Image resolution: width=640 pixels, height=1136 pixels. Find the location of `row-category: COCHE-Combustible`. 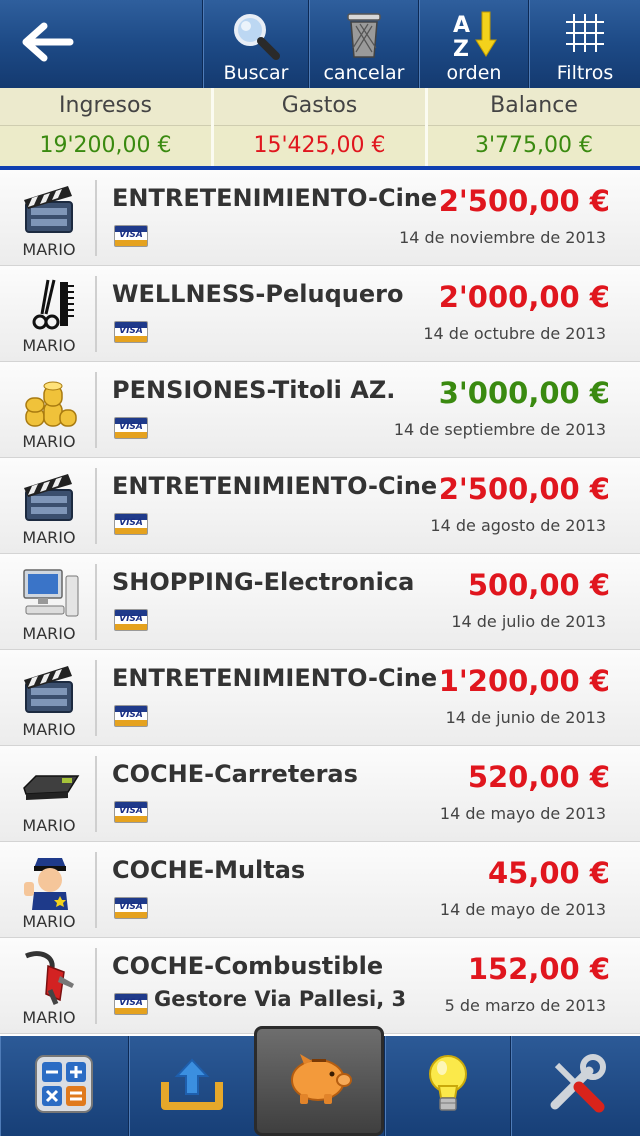

row-category: COCHE-Combustible is located at coordinates (248, 966).